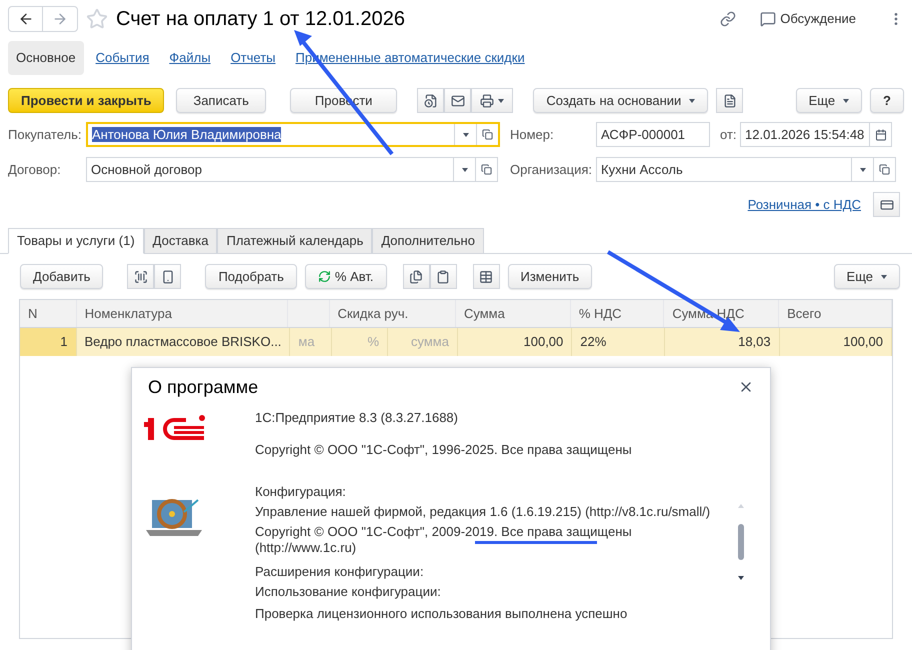  Describe the element at coordinates (728, 19) in the screenshot. I see `link-icon` at that location.